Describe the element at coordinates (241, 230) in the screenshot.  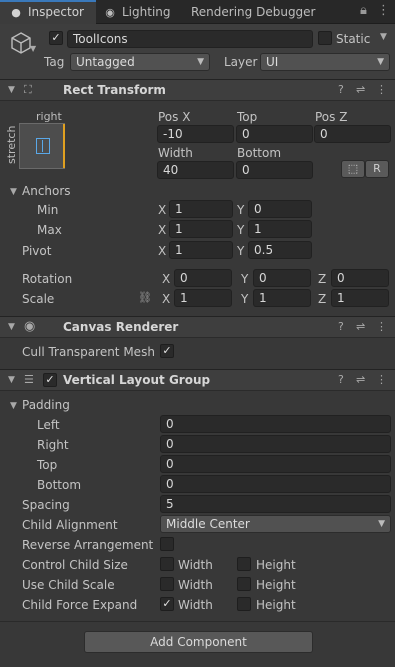
I see `max-y-label: Y` at that location.